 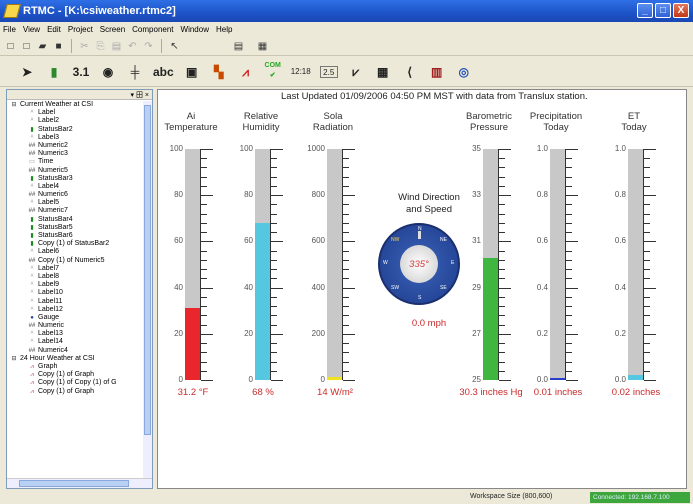 I want to click on tree-component-node: ▮ StatusBar2, so click(x=75, y=130).